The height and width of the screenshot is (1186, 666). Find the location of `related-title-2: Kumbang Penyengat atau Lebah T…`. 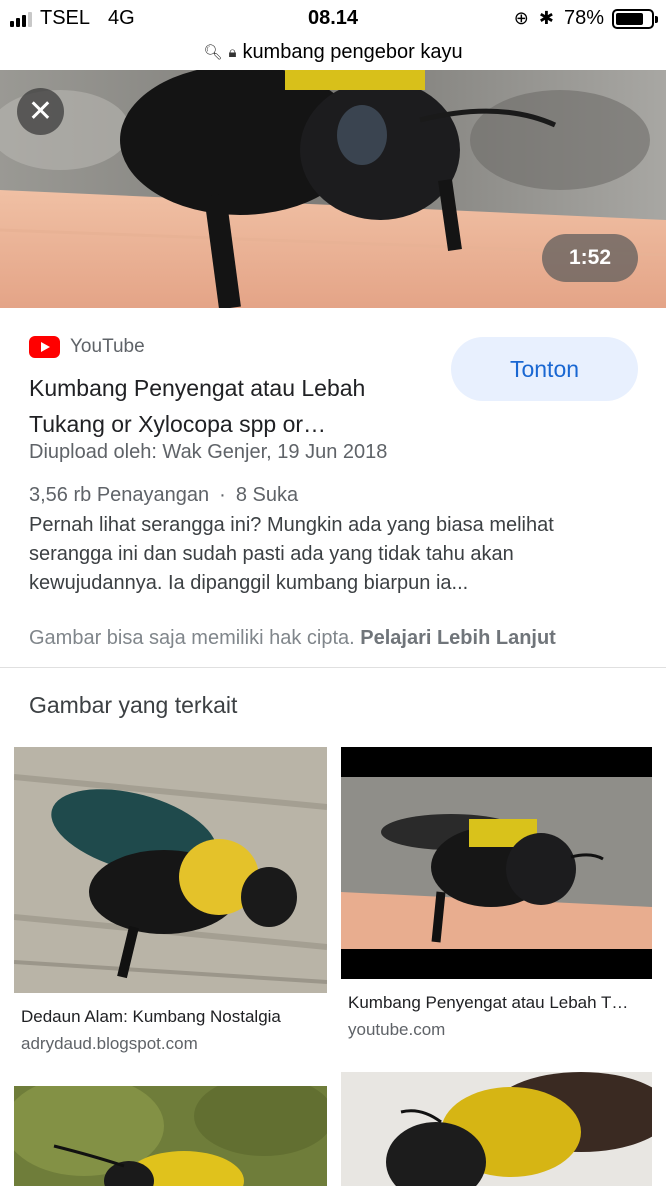

related-title-2: Kumbang Penyengat atau Lebah T… is located at coordinates (496, 1003).